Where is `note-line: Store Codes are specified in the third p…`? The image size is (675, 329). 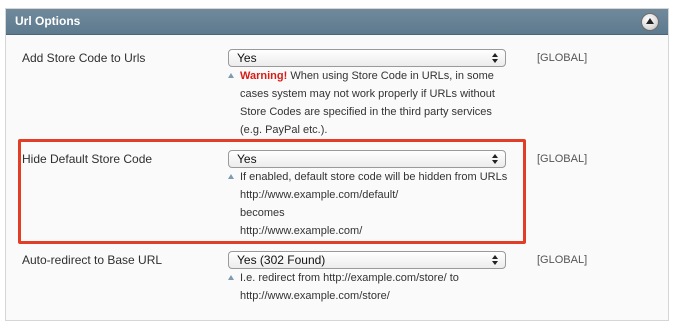 note-line: Store Codes are specified in the third p… is located at coordinates (366, 112).